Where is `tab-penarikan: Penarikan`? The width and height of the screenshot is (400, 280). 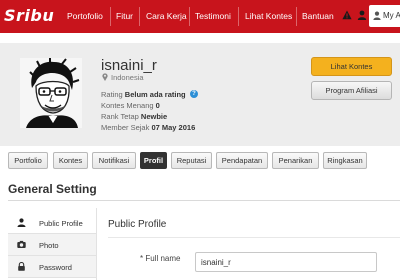
tab-penarikan: Penarikan is located at coordinates (295, 160).